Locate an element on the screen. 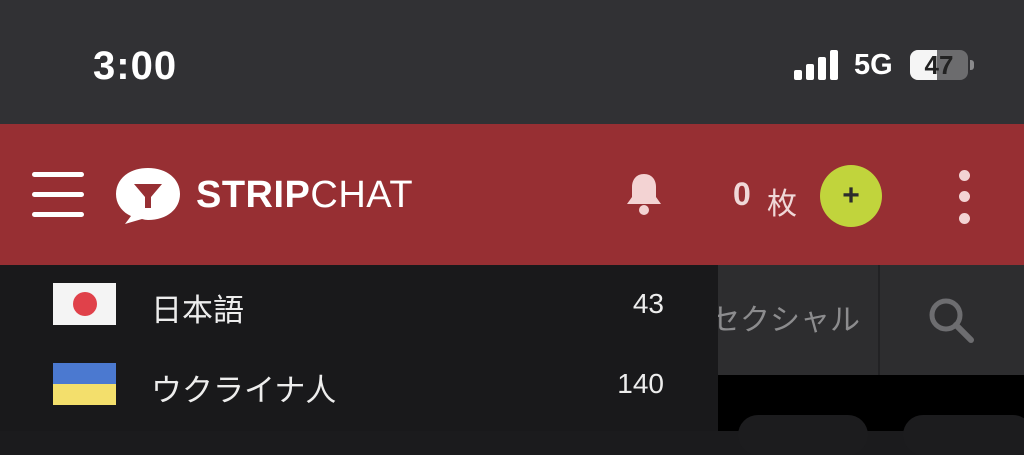  content-area is located at coordinates (871, 415).